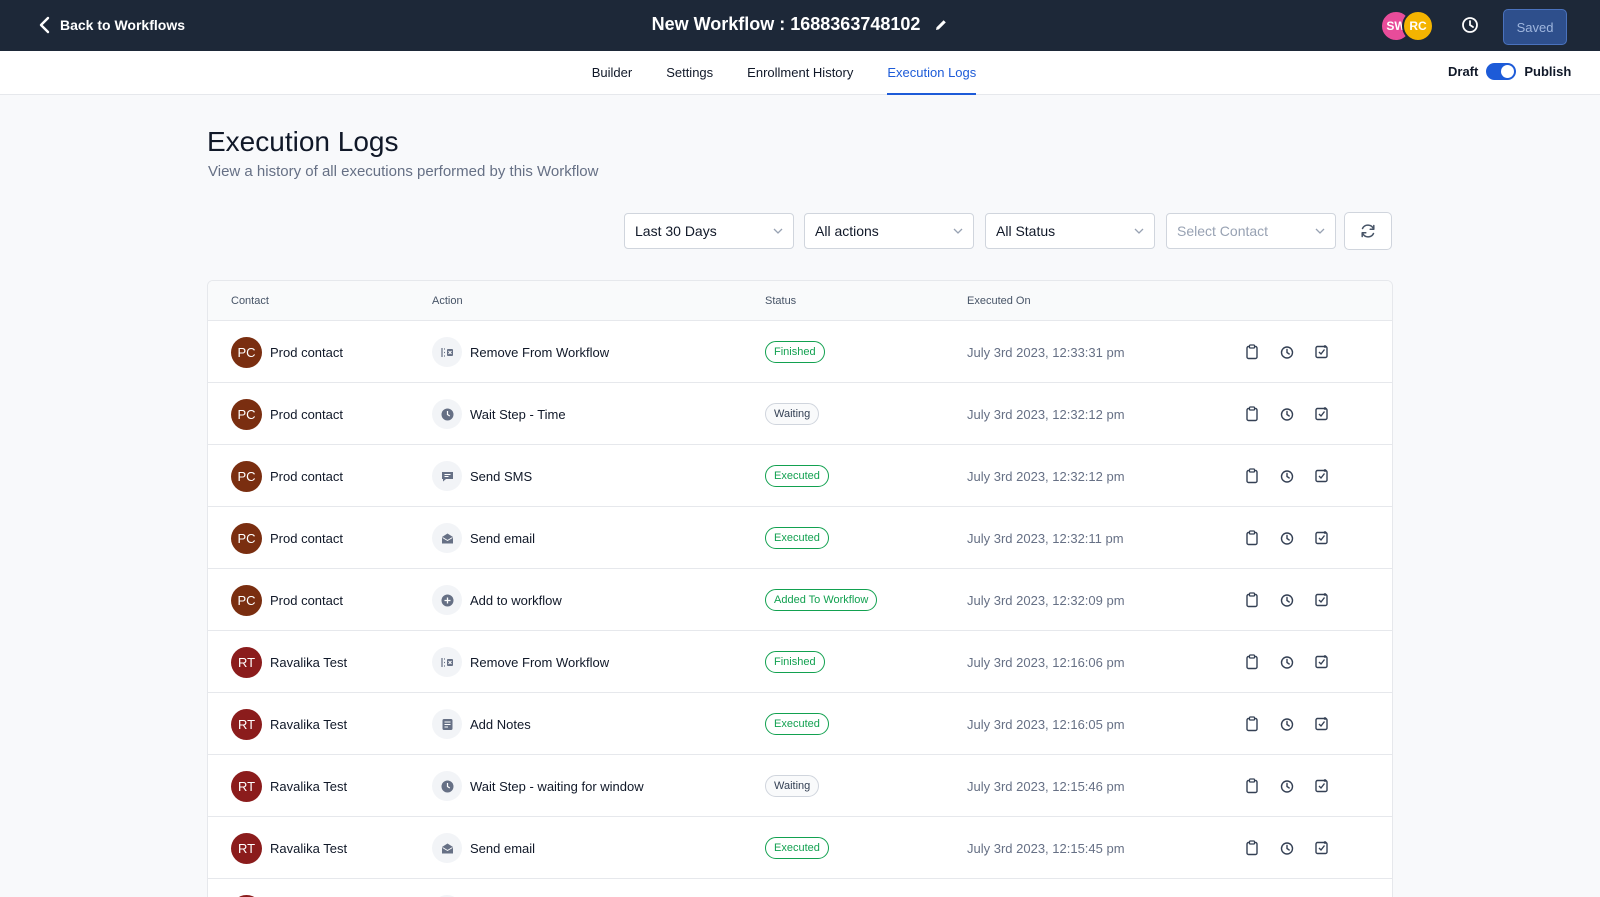 Image resolution: width=1600 pixels, height=897 pixels. What do you see at coordinates (520, 662) in the screenshot?
I see `action-cell: Remove From Workflow` at bounding box center [520, 662].